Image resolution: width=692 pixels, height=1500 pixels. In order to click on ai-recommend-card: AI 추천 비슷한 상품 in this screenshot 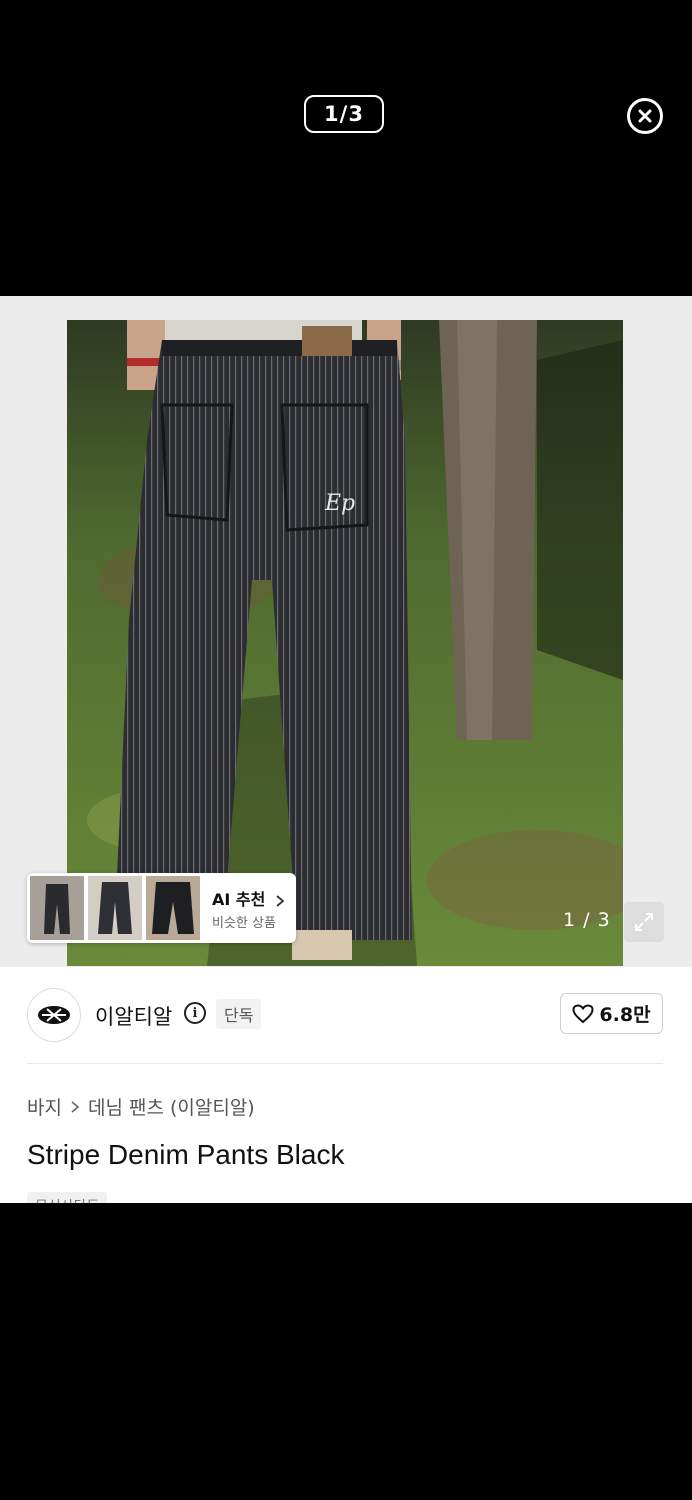, I will do `click(161, 908)`.